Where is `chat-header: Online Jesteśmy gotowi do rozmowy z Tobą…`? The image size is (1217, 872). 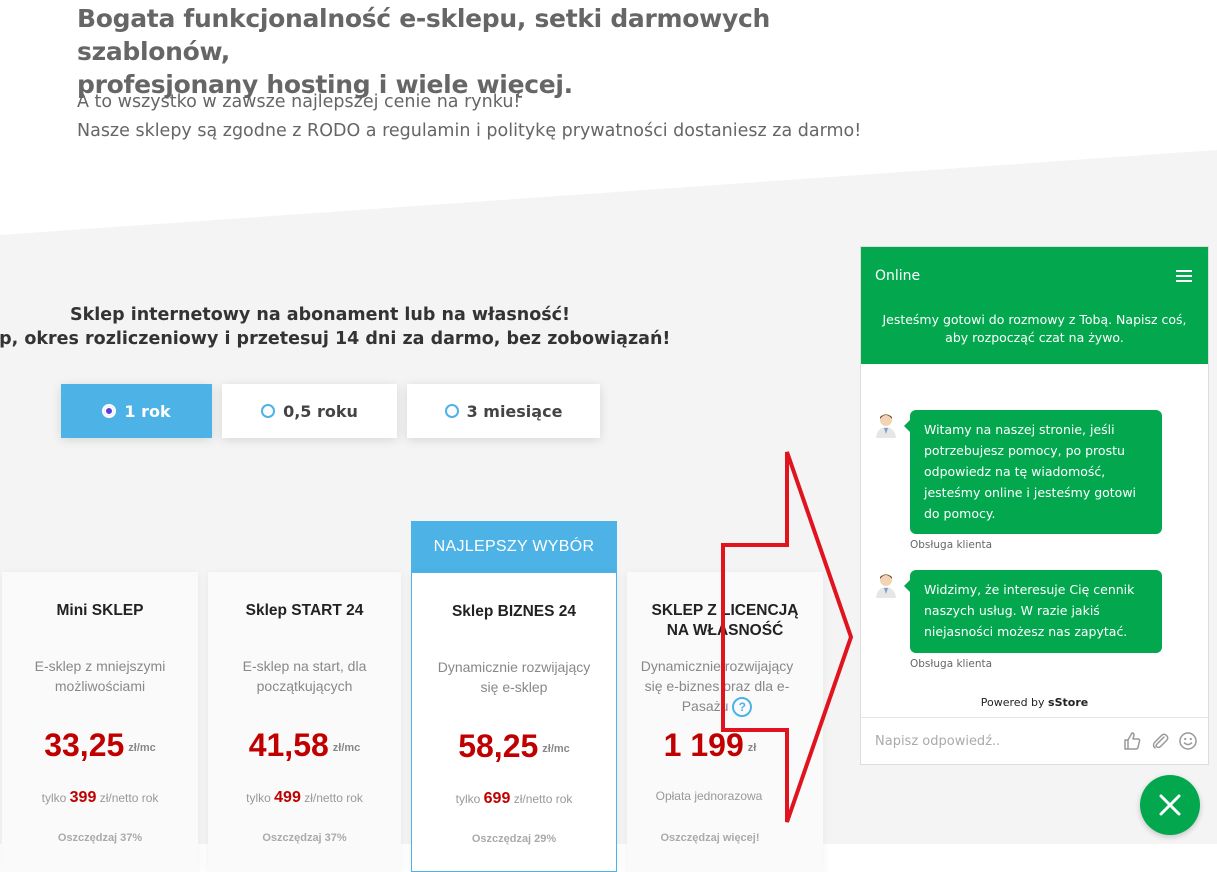 chat-header: Online Jesteśmy gotowi do rozmowy z Tobą… is located at coordinates (1034, 305).